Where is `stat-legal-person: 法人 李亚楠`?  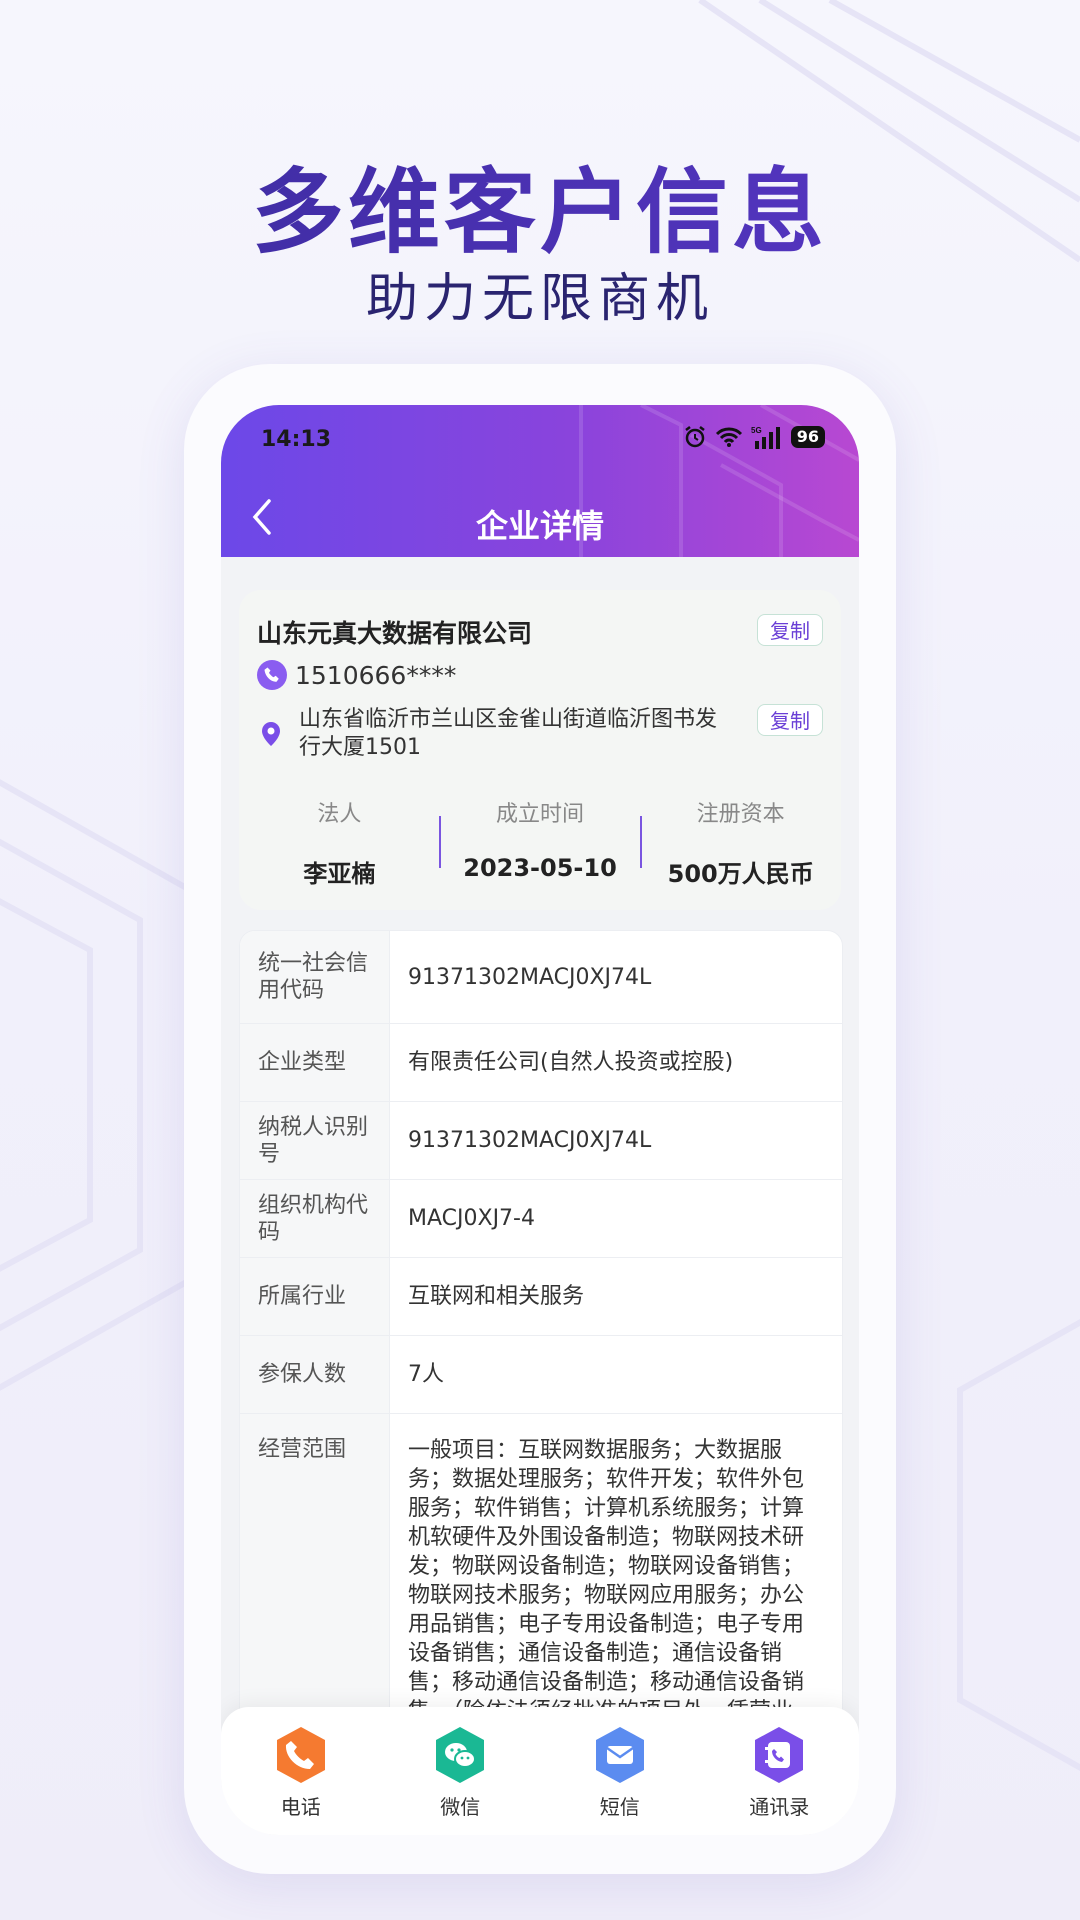
stat-legal-person: 法人 李亚楠 is located at coordinates (339, 841).